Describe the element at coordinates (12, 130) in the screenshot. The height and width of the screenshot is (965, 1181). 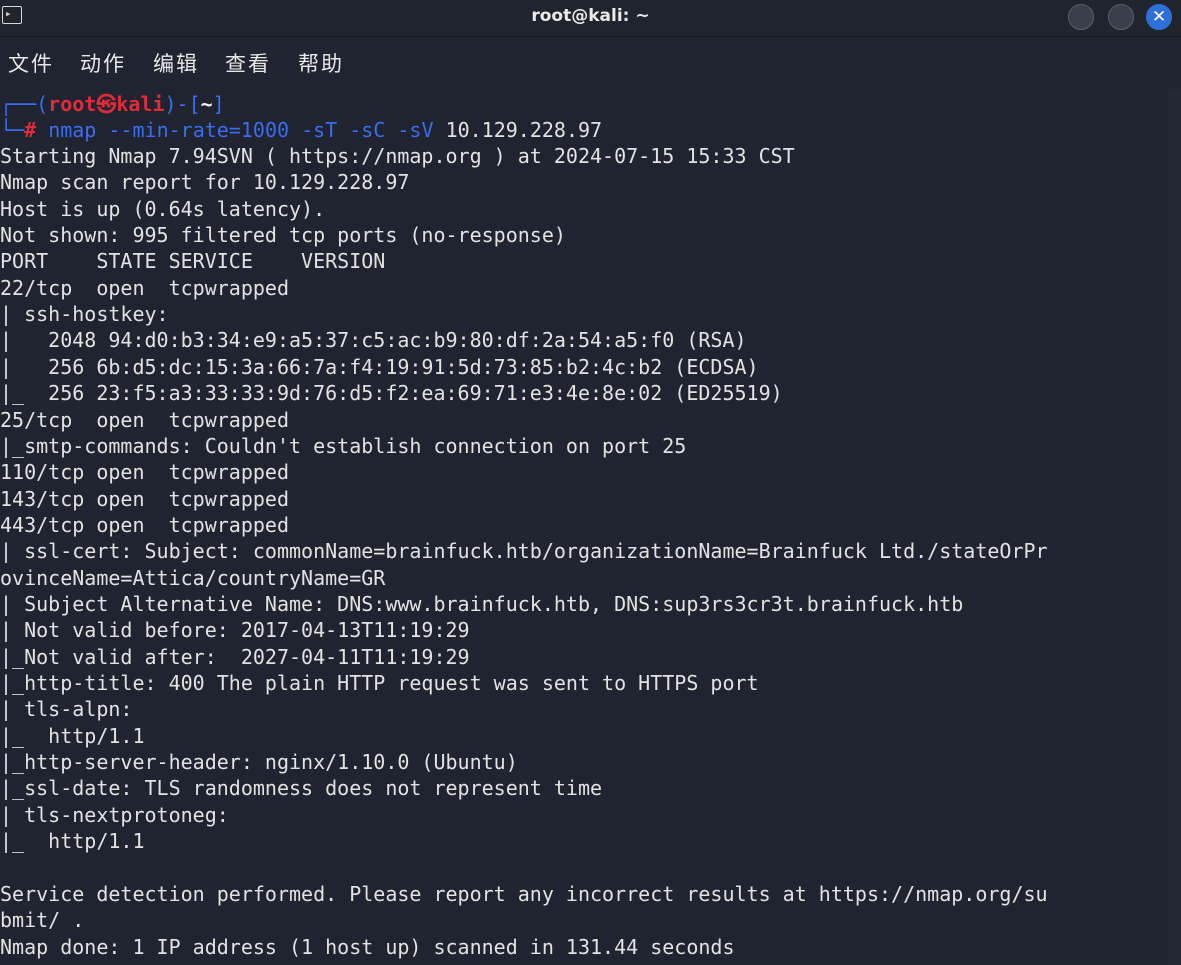
I see `prompt-frame-bottom: └─` at that location.